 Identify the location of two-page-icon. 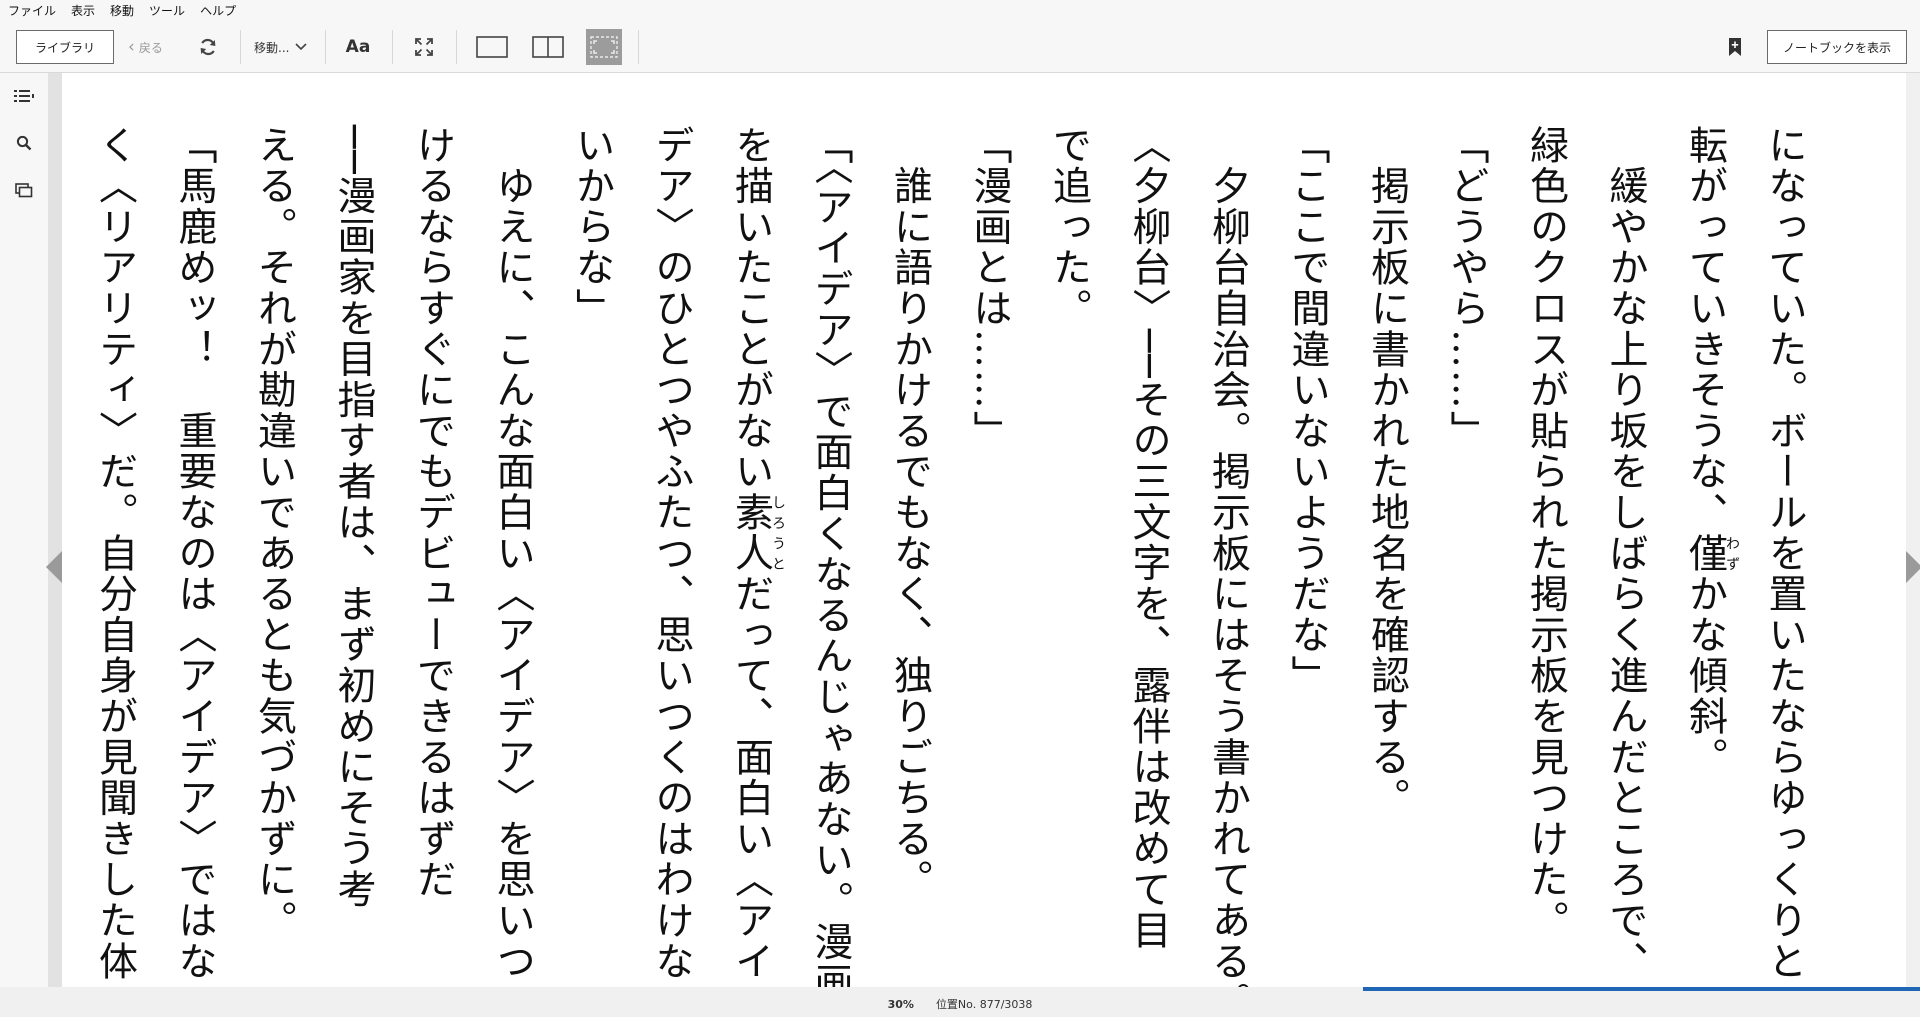
(548, 47).